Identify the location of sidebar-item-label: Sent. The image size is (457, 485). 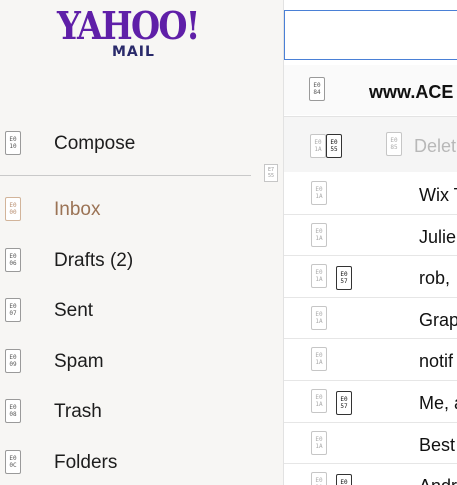
(74, 310).